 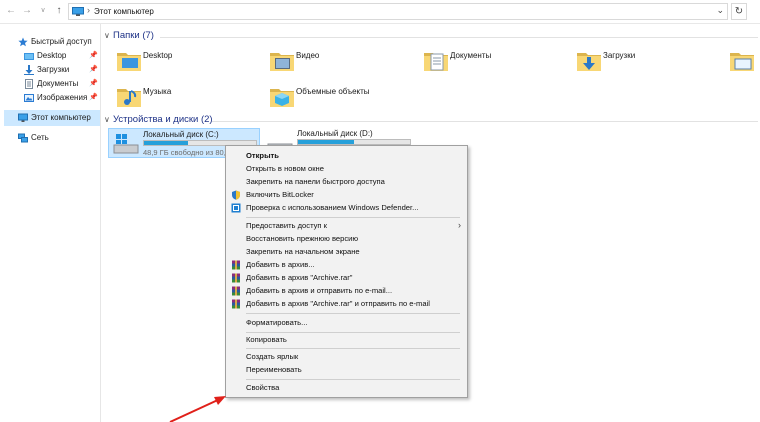 I want to click on sidebar-item-this-pc: Этот компьютер, so click(x=58, y=118).